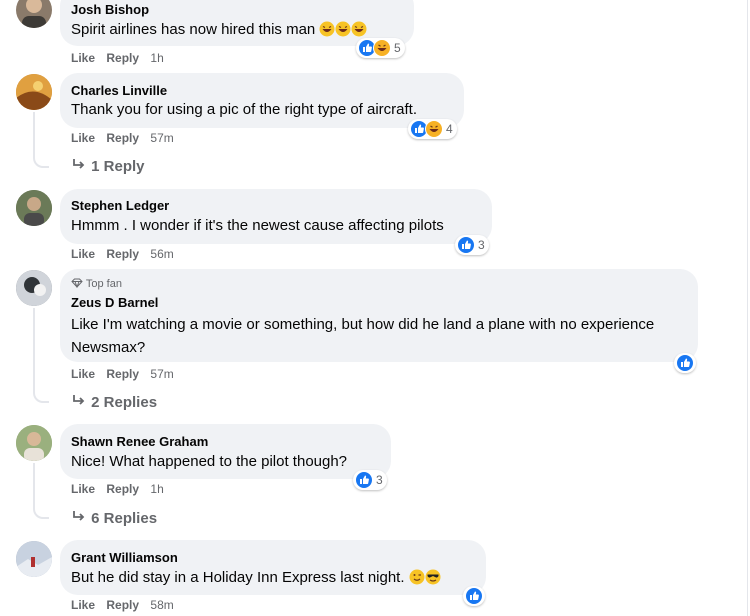 This screenshot has height=616, width=750. I want to click on reaction-count: 5, so click(397, 48).